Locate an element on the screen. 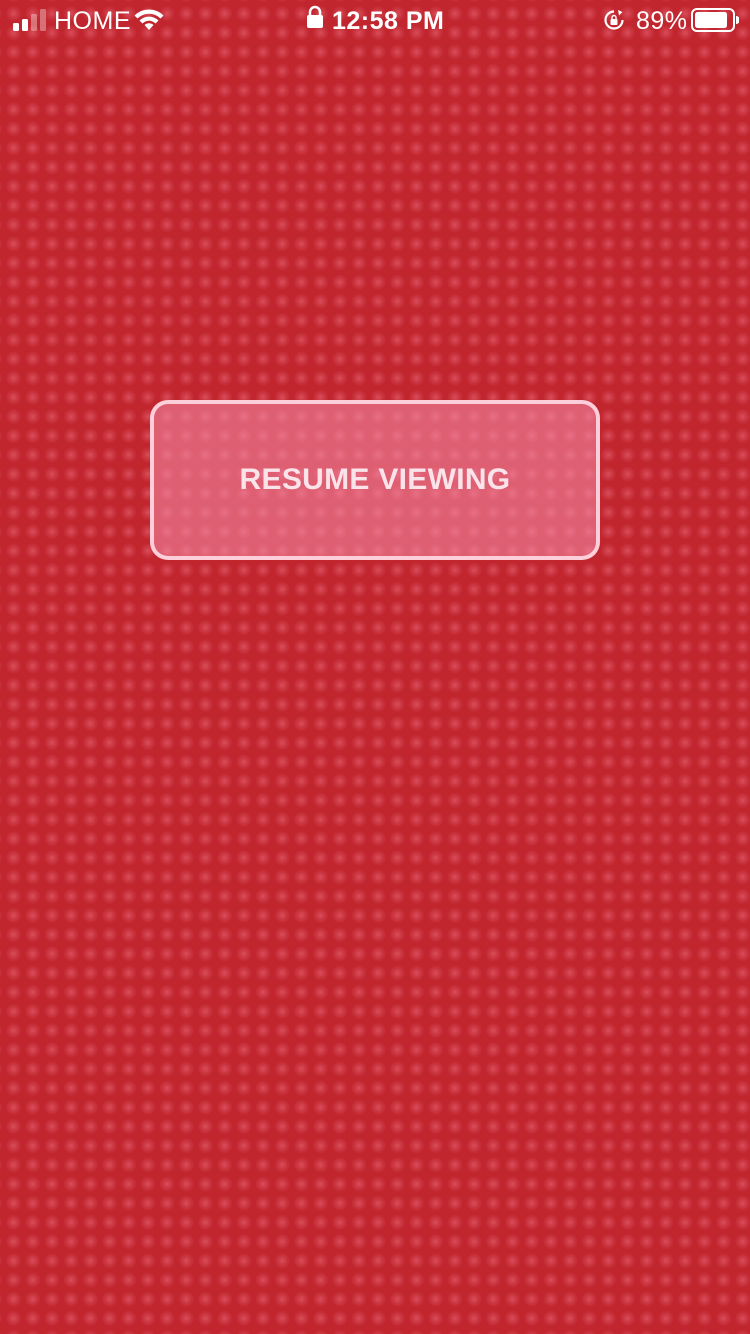 This screenshot has width=750, height=1334. status-bar: HOME 12:58 PM 89% is located at coordinates (375, 20).